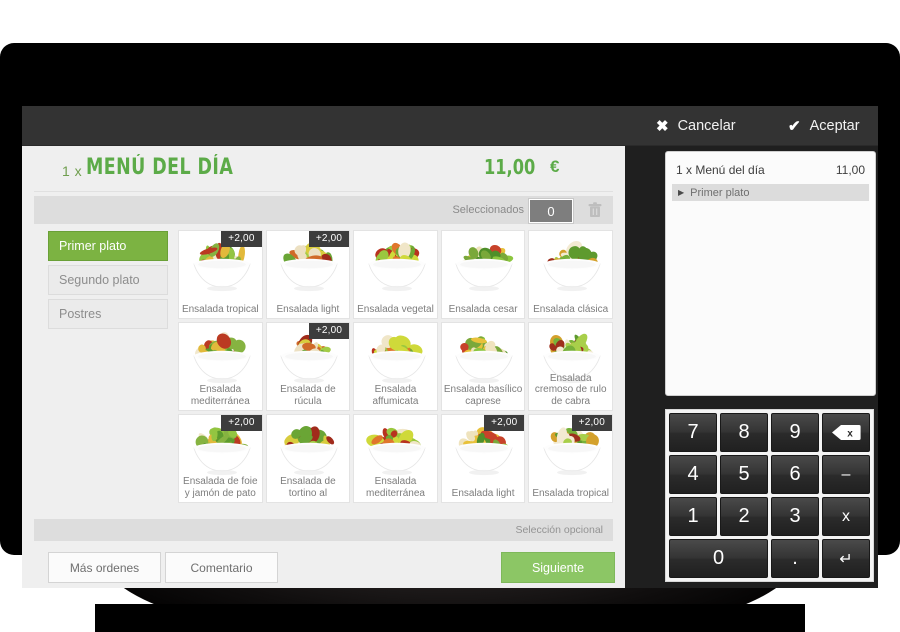 The image size is (900, 632). What do you see at coordinates (559, 530) in the screenshot?
I see `optional-selection-label: Selección opcional` at bounding box center [559, 530].